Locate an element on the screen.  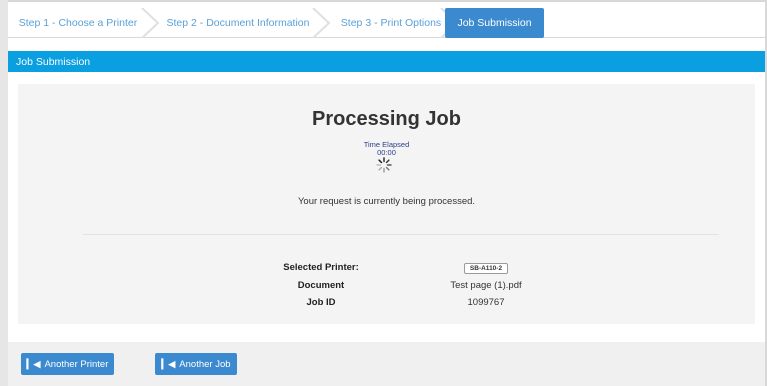
wizard-step-choose-printer: Step 1 - Choose a Printer is located at coordinates (78, 23).